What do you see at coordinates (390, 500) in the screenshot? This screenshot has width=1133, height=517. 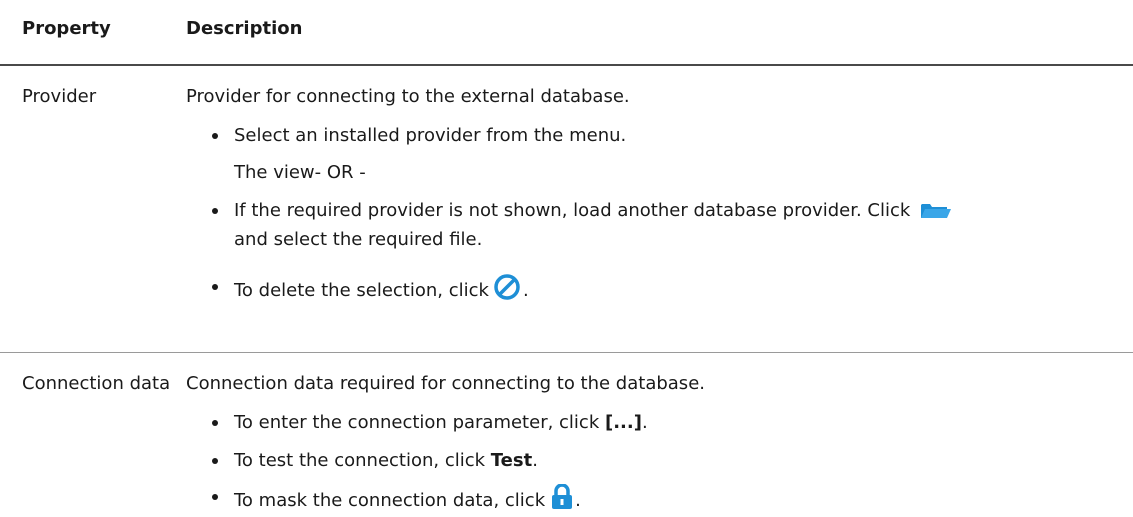 I see `list-item-text: To mask the connection data, click` at bounding box center [390, 500].